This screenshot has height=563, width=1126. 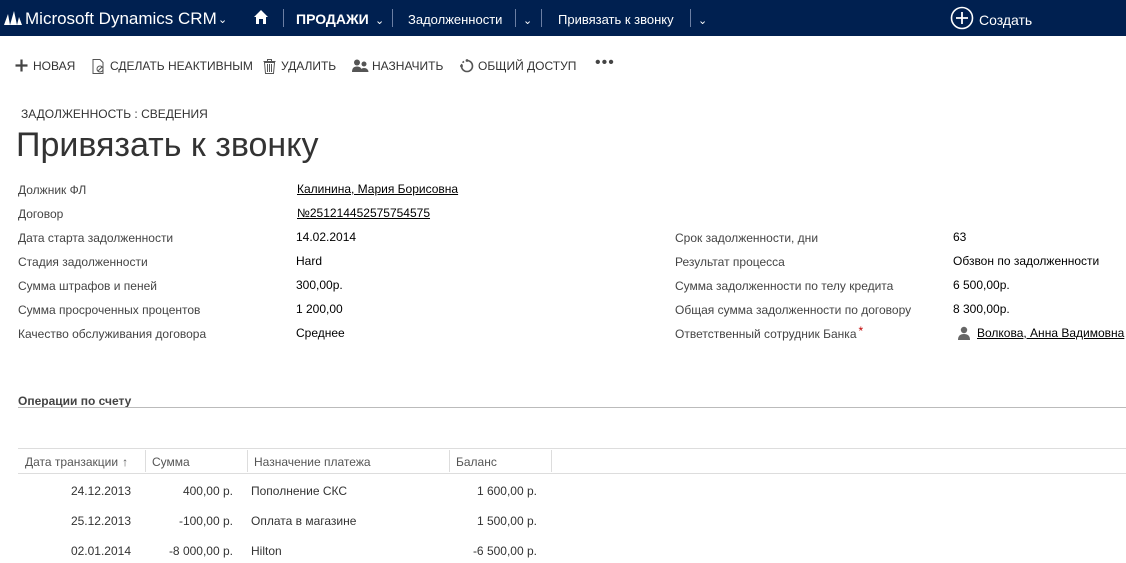 I want to click on field-label-service-quality: Качество обслуживания договора, so click(x=112, y=334).